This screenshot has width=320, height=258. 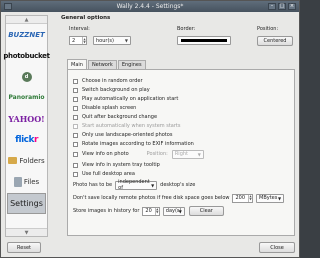 I want to click on tab-engines: Engines, so click(x=131, y=64).